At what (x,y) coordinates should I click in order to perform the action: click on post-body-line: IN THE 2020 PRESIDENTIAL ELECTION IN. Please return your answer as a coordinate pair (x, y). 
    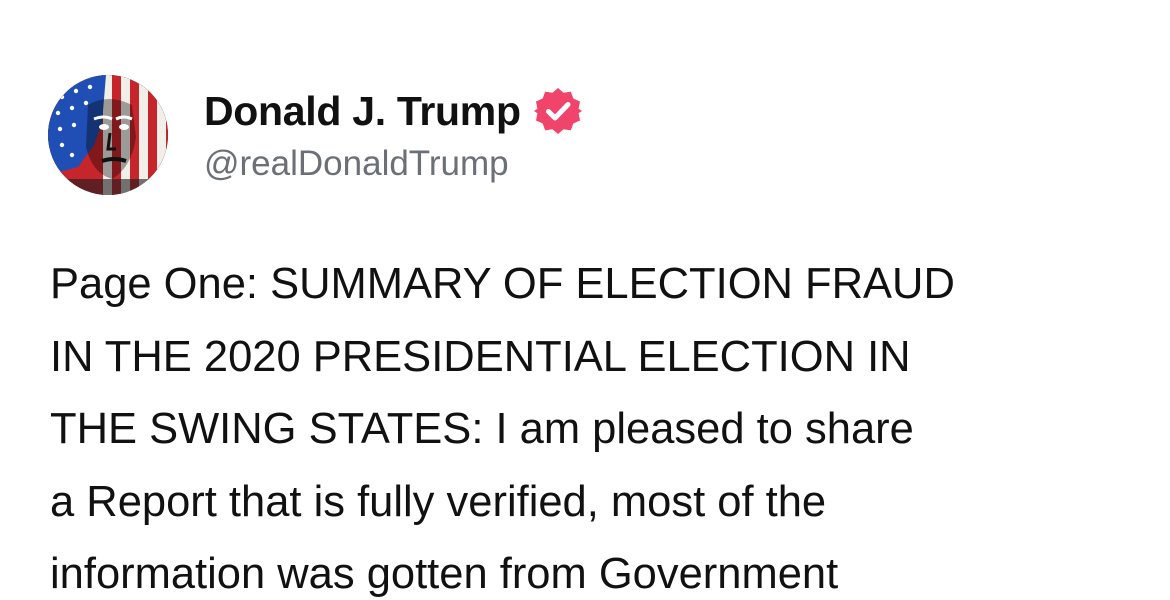
    Looking at the image, I should click on (480, 356).